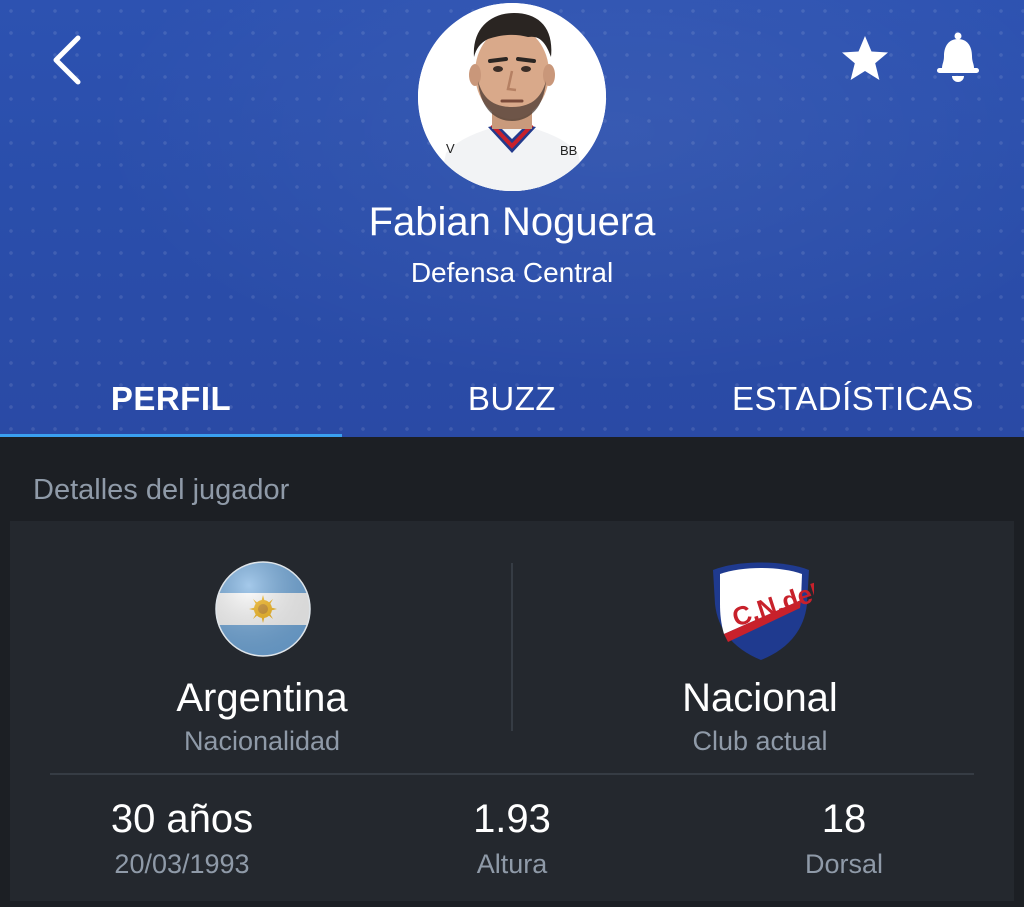 The width and height of the screenshot is (1024, 907). I want to click on vertical-divider, so click(512, 647).